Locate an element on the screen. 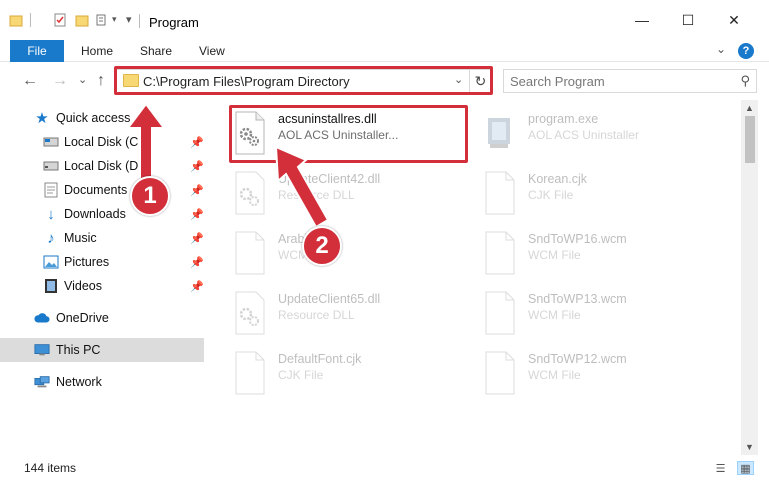 This screenshot has width=769, height=495. minimize-button: — is located at coordinates (642, 20).